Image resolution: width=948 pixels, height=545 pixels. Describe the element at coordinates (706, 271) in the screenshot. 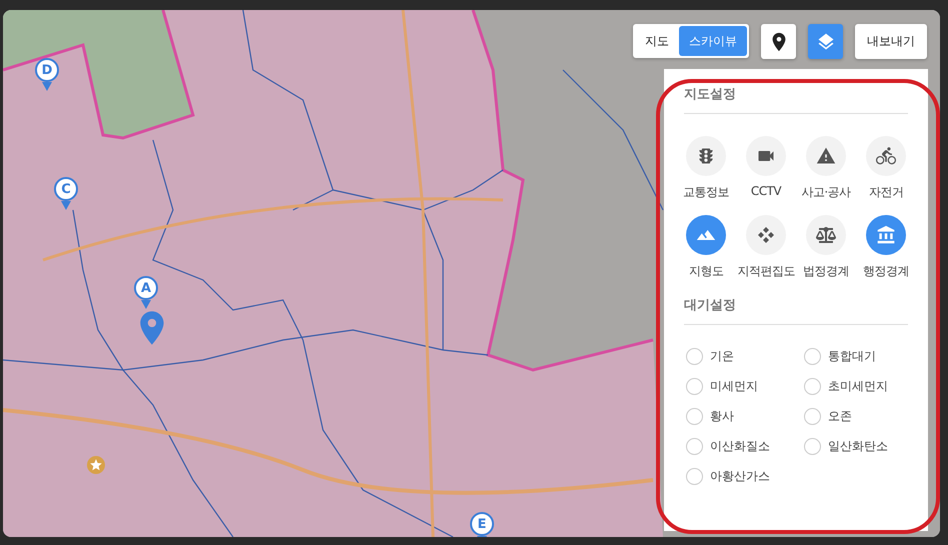

I see `layer-label: 지형도` at that location.